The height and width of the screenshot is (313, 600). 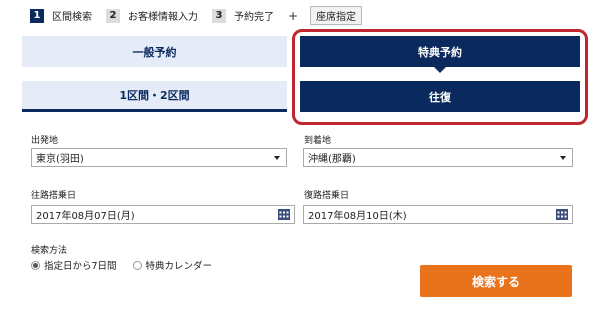 What do you see at coordinates (327, 196) in the screenshot?
I see `return-date-label: 復路搭乗日` at bounding box center [327, 196].